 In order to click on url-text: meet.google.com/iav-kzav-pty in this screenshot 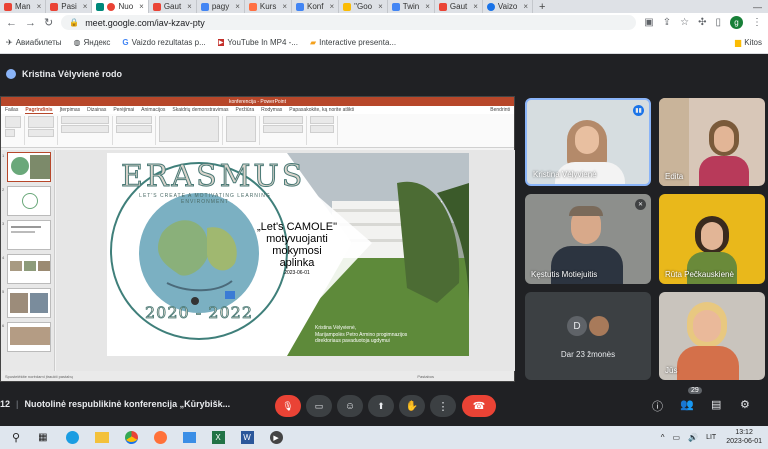, I will do `click(145, 22)`.